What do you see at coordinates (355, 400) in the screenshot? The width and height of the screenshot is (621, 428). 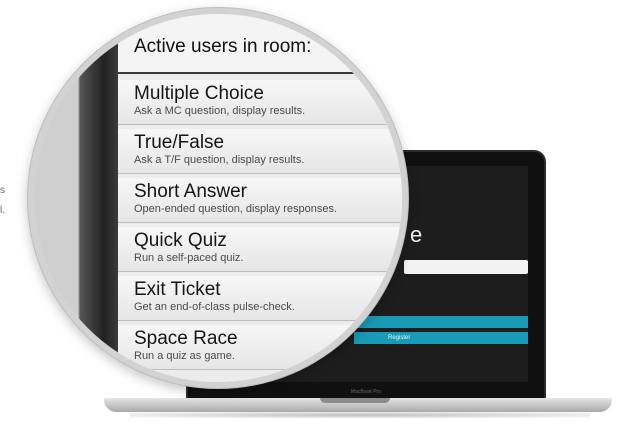 I see `laptop-notch` at bounding box center [355, 400].